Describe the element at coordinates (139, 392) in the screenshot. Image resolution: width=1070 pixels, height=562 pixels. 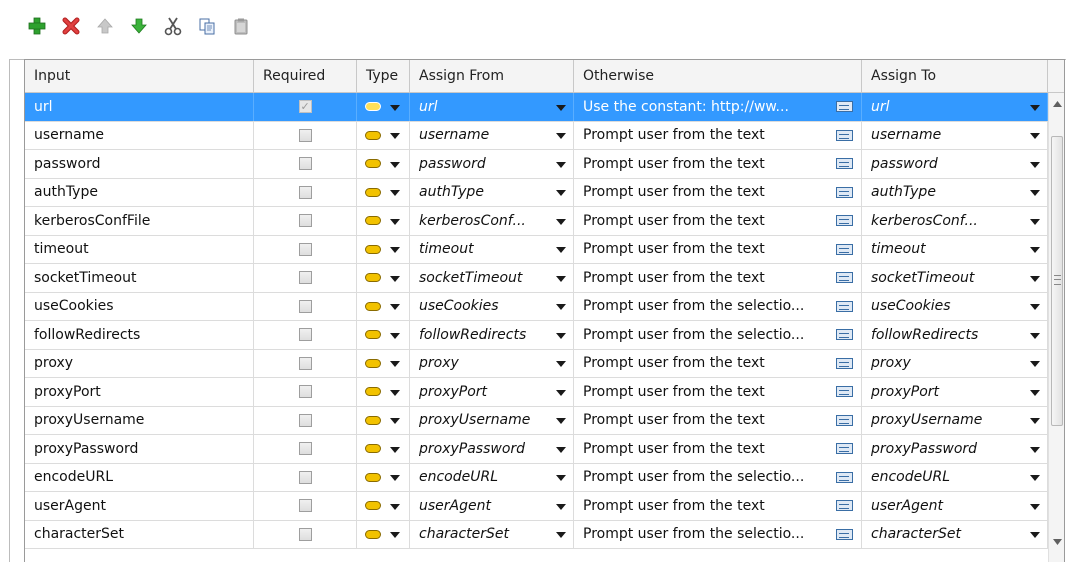
I see `input-name-cell: proxyPort` at that location.